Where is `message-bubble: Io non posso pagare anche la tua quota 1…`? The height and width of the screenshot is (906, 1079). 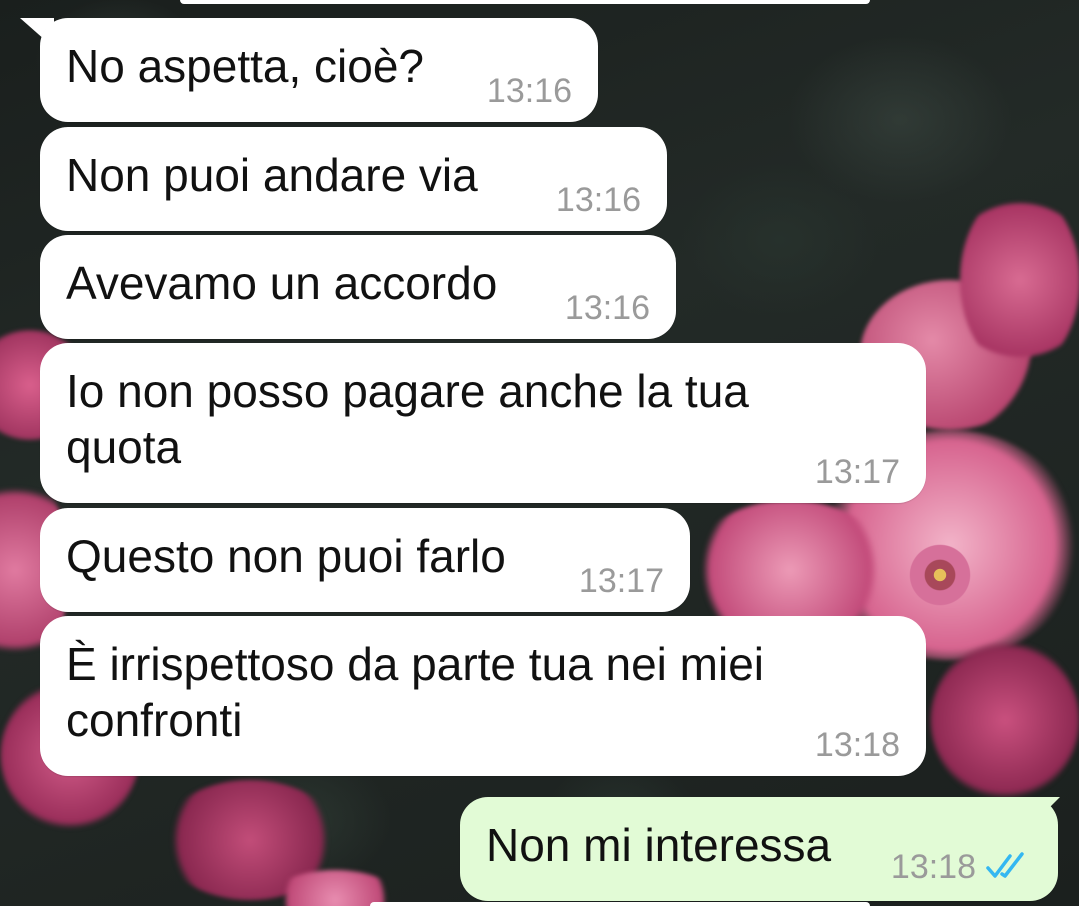 message-bubble: Io non posso pagare anche la tua quota 1… is located at coordinates (483, 423).